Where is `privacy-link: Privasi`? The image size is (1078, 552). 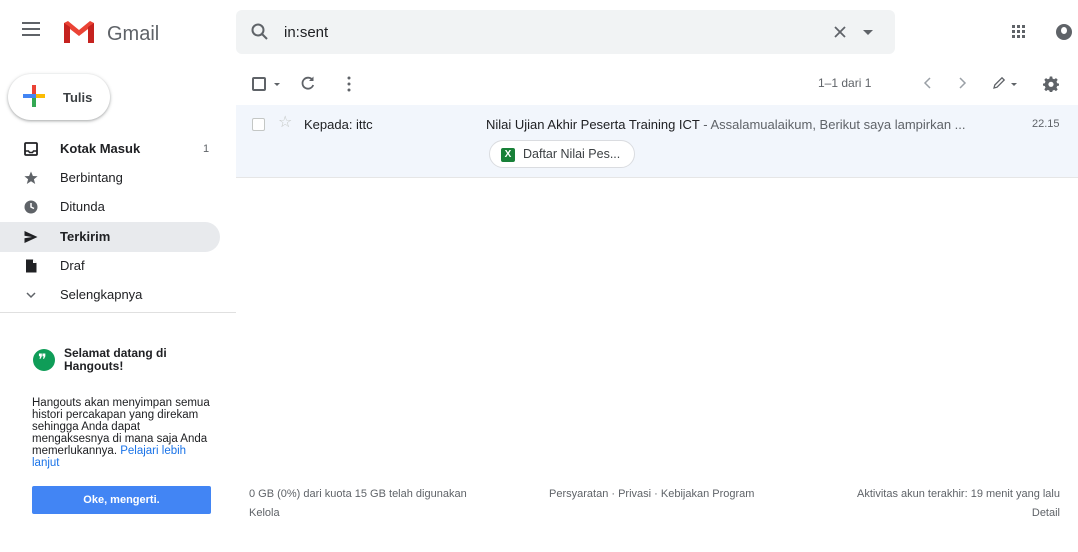
privacy-link: Privasi is located at coordinates (634, 494).